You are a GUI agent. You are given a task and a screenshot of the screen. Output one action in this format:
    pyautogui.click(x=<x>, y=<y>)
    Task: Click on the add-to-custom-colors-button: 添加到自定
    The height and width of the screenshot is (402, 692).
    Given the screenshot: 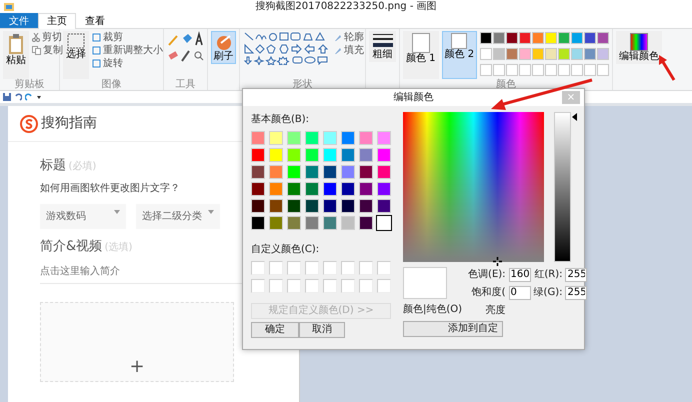 What is the action you would take?
    pyautogui.click(x=453, y=328)
    